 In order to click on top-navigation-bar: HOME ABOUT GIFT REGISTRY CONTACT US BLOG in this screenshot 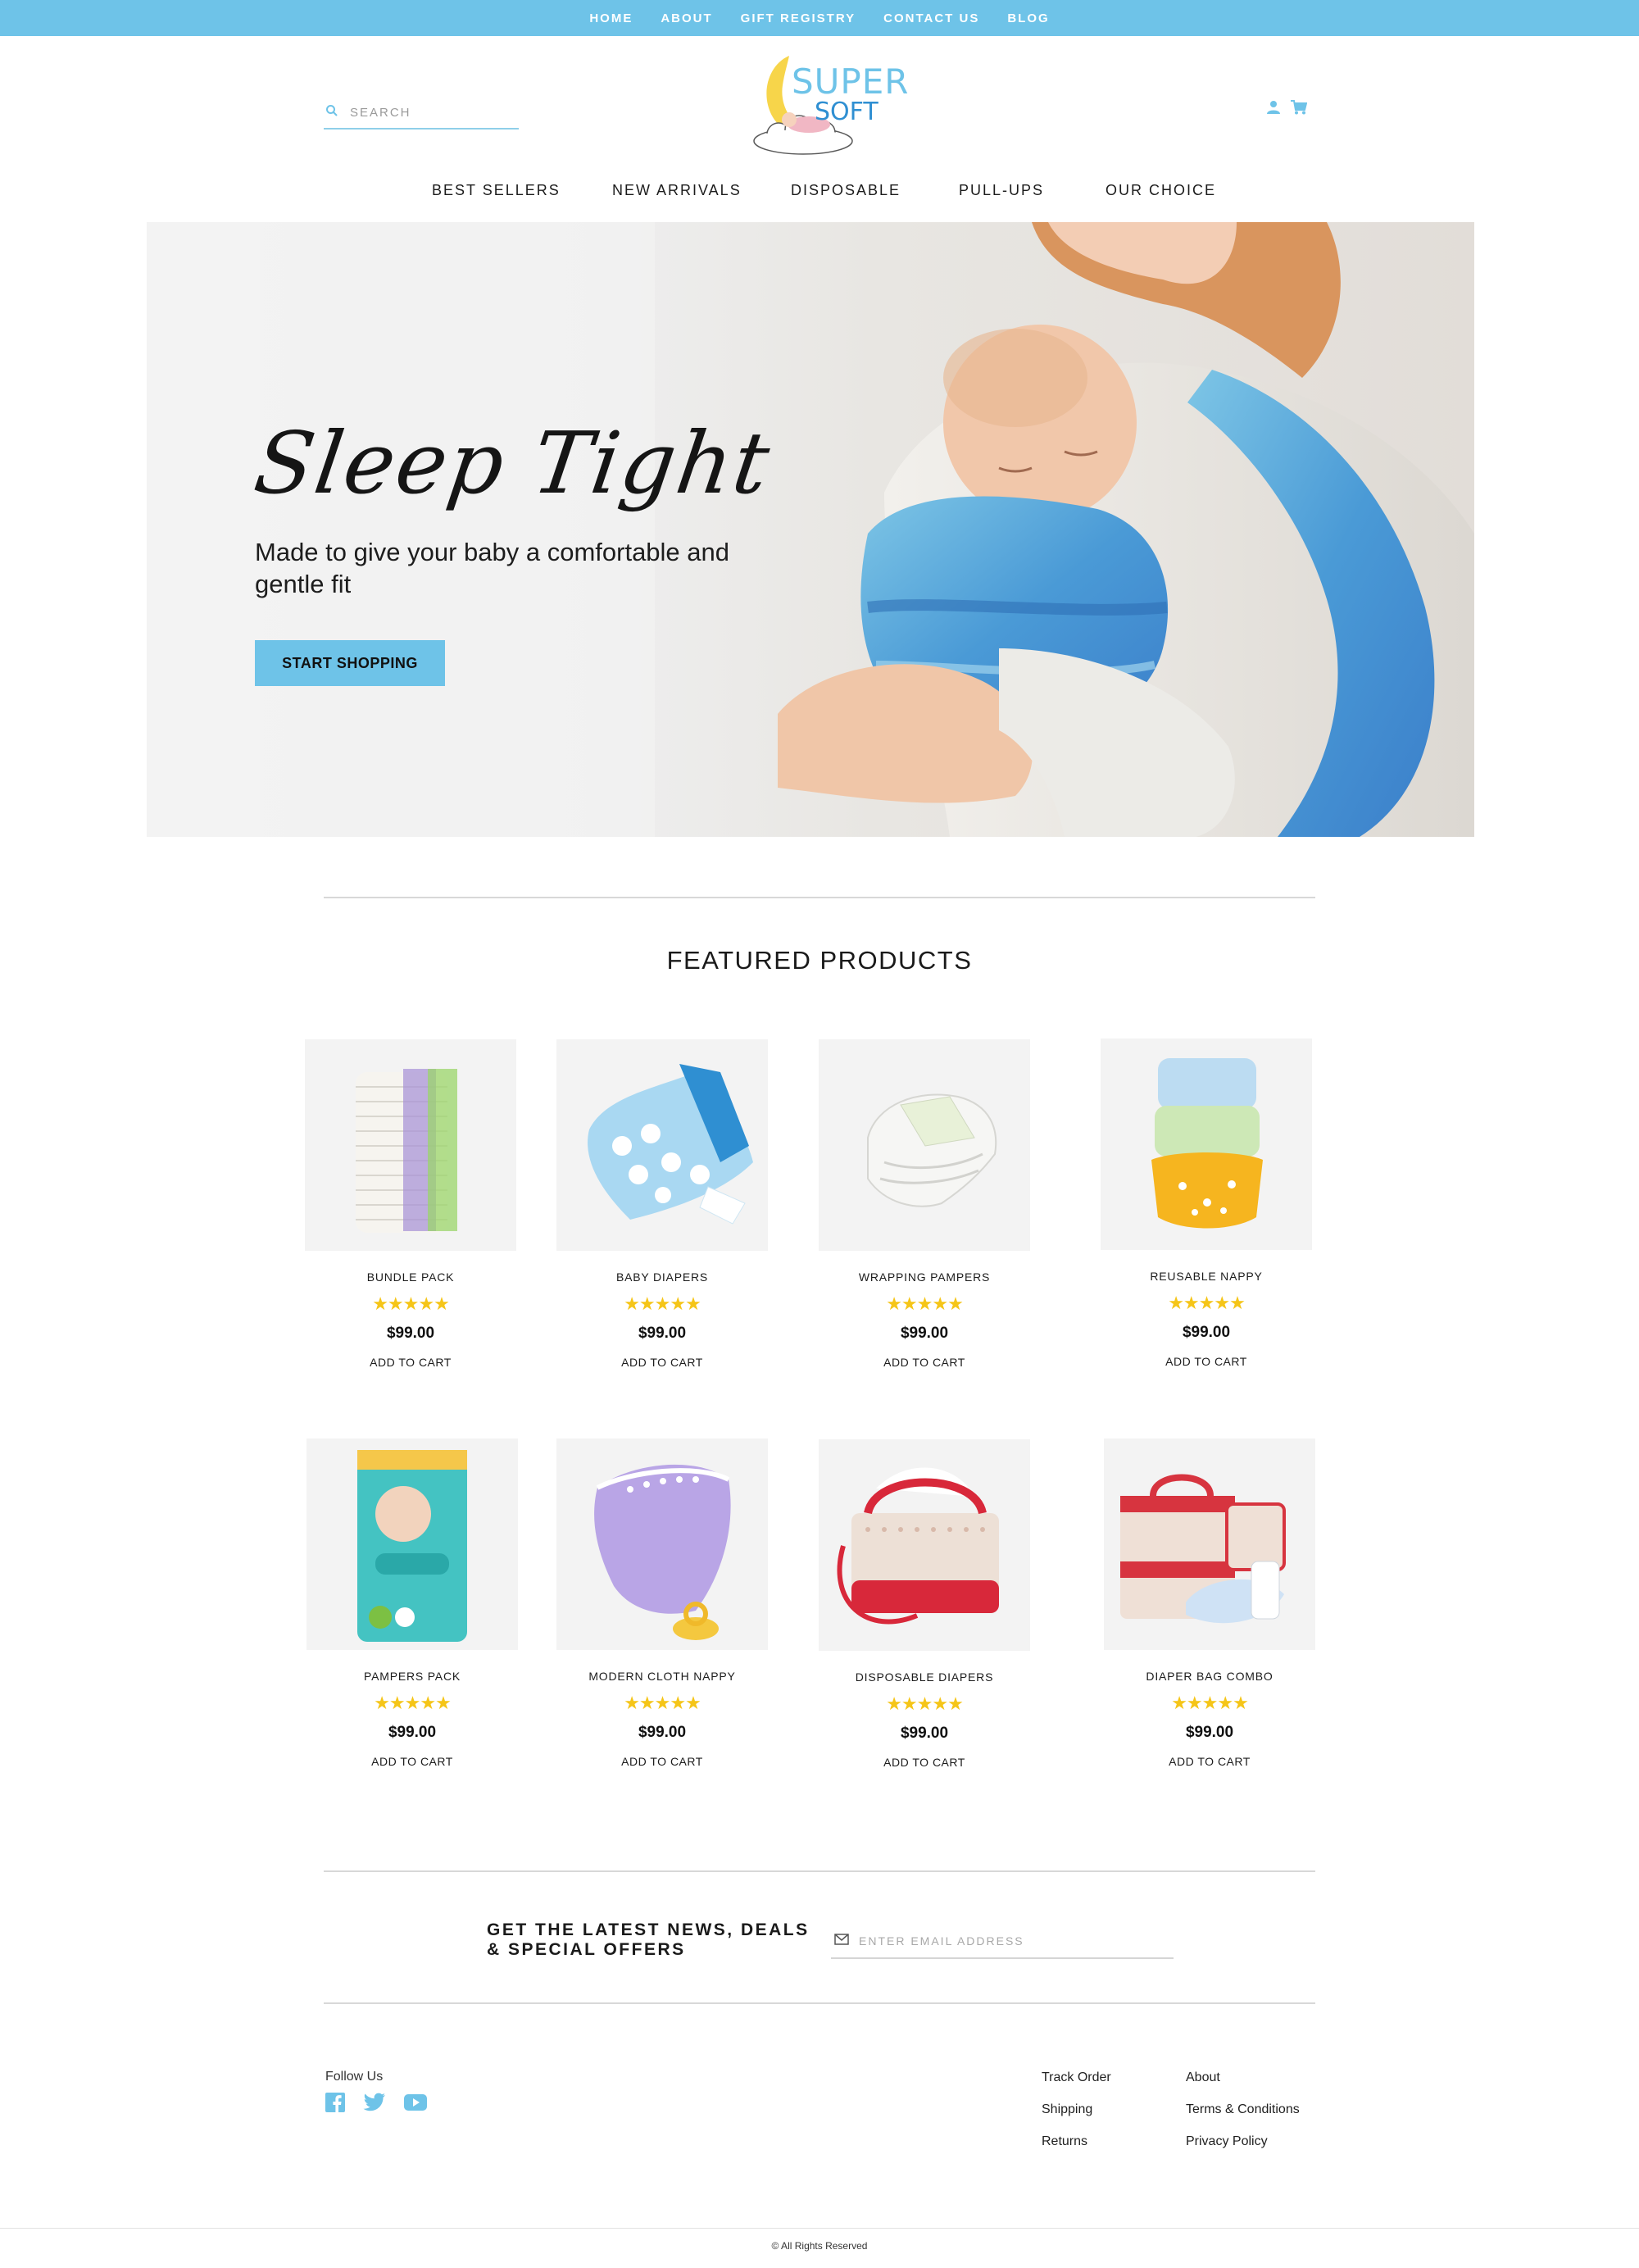, I will do `click(819, 18)`.